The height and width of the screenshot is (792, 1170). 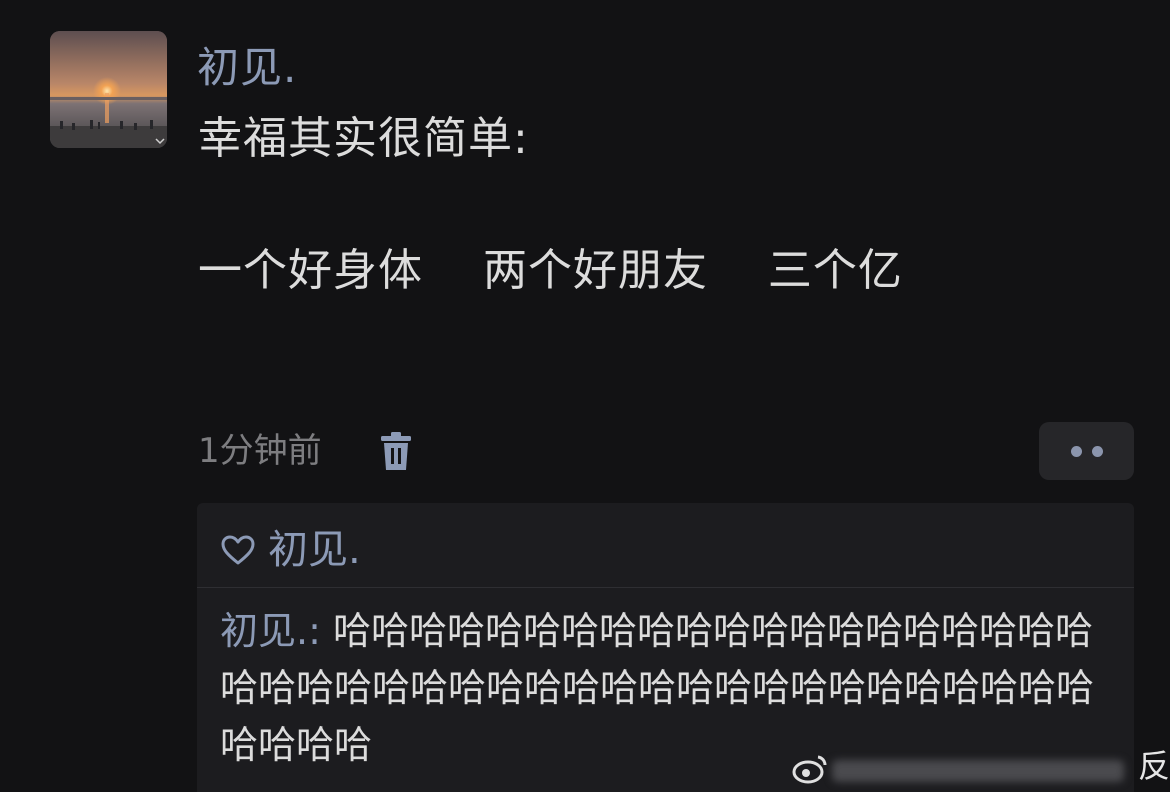 What do you see at coordinates (978, 771) in the screenshot?
I see `watermark-blurred-text` at bounding box center [978, 771].